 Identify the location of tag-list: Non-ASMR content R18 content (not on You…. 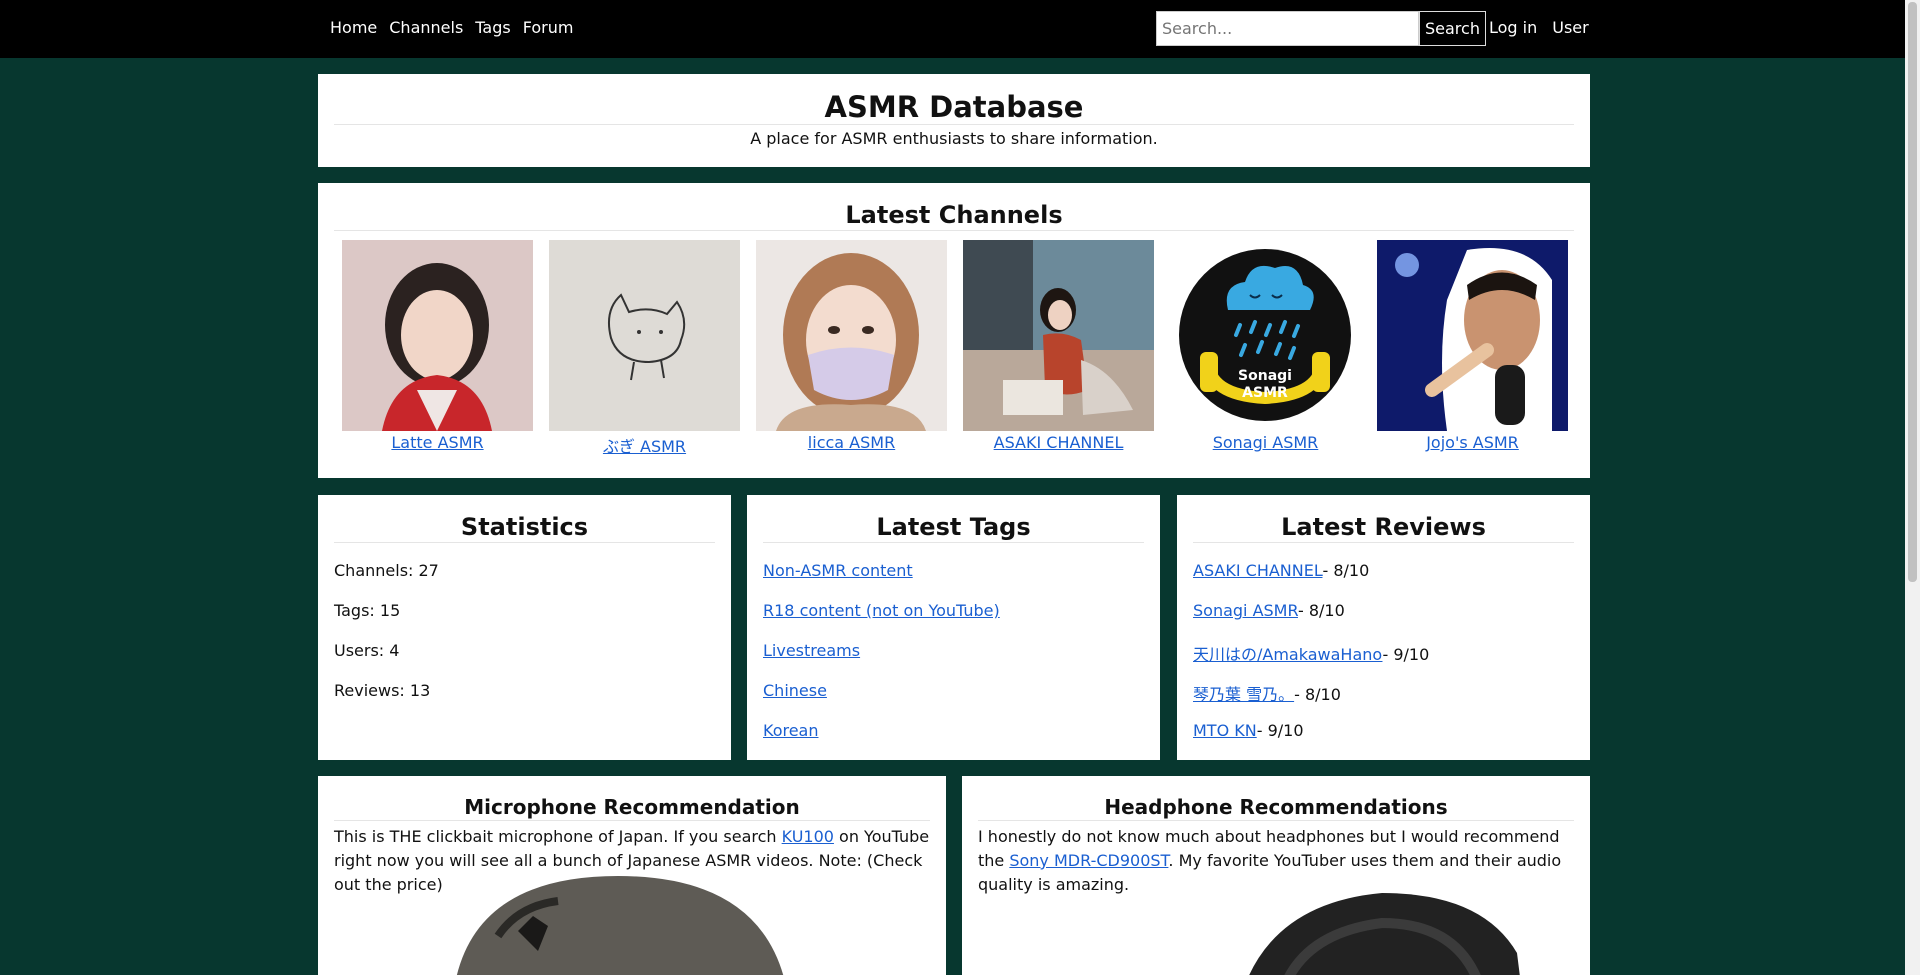
(953, 652).